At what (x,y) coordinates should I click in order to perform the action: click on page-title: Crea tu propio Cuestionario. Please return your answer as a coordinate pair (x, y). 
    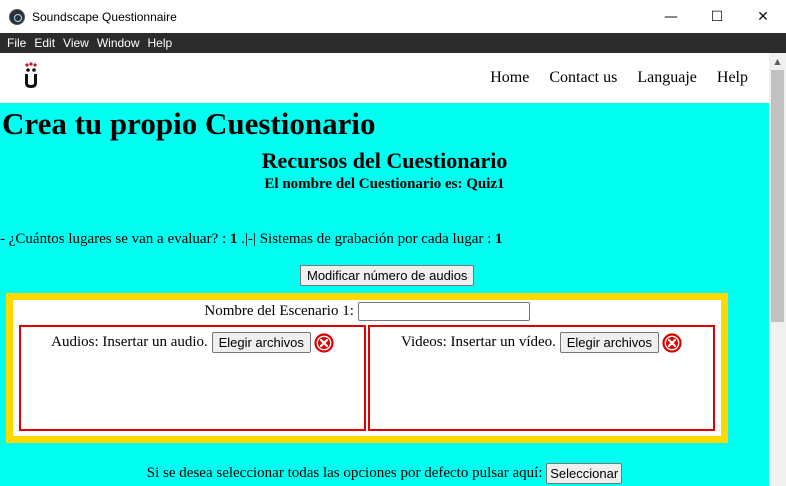
    Looking at the image, I should click on (189, 123).